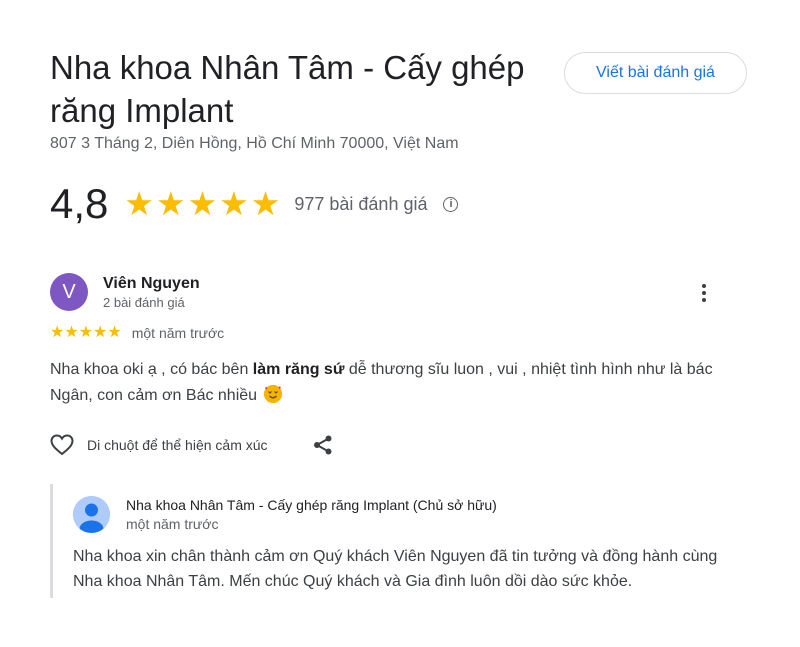 This screenshot has width=800, height=647. What do you see at coordinates (151, 284) in the screenshot?
I see `reviewer-name: Viên Nguyen` at bounding box center [151, 284].